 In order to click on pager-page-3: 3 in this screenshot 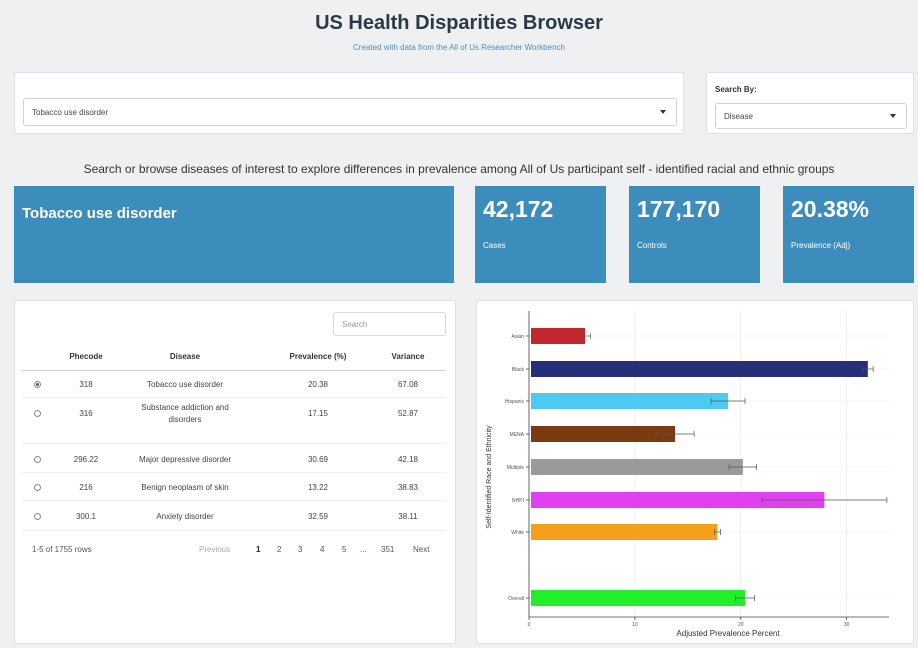, I will do `click(300, 549)`.